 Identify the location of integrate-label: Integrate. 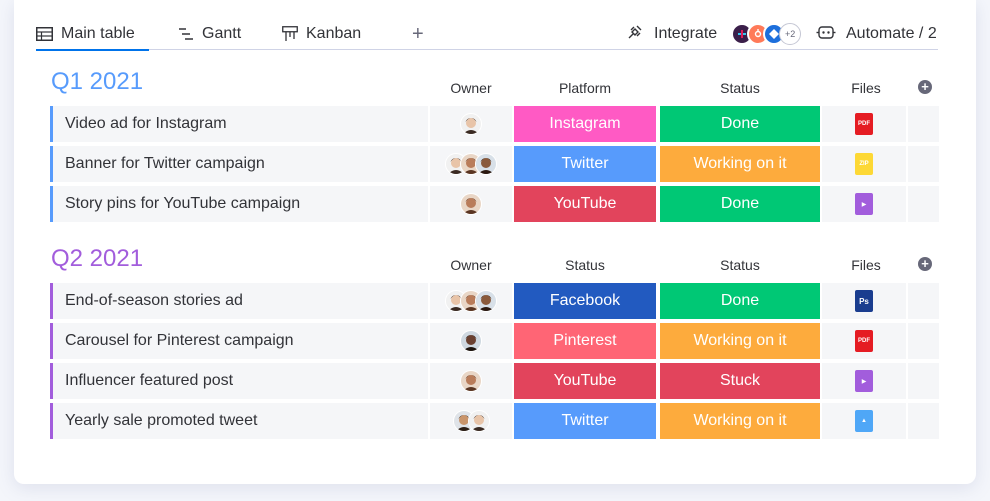
(686, 33).